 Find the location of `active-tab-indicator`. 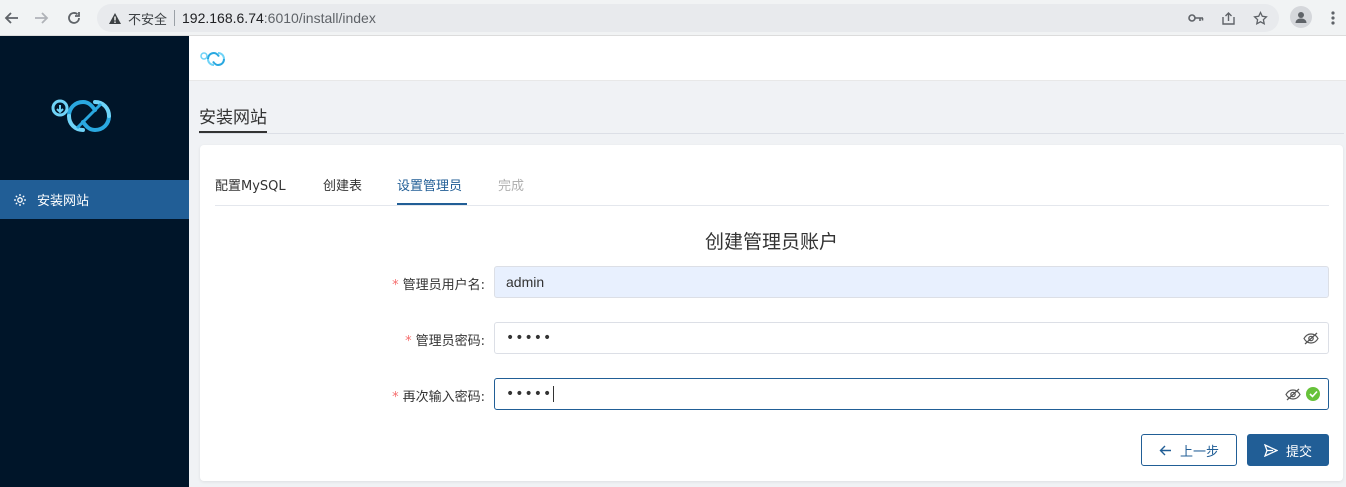

active-tab-indicator is located at coordinates (432, 204).